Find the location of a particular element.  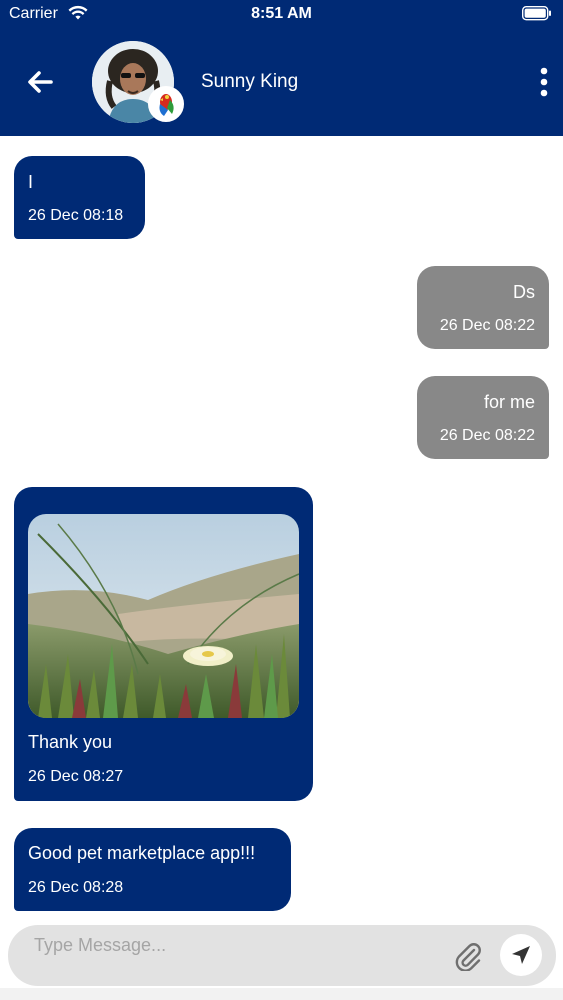

message-timestamp: 26 Dec 08:18 is located at coordinates (76, 215).